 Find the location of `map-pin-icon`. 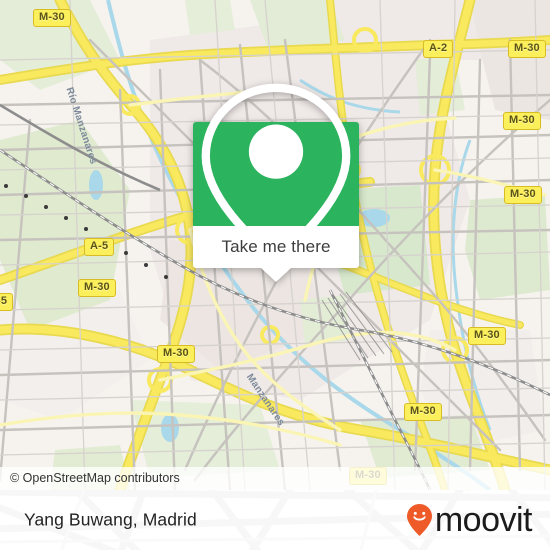

map-pin-icon is located at coordinates (276, 174).